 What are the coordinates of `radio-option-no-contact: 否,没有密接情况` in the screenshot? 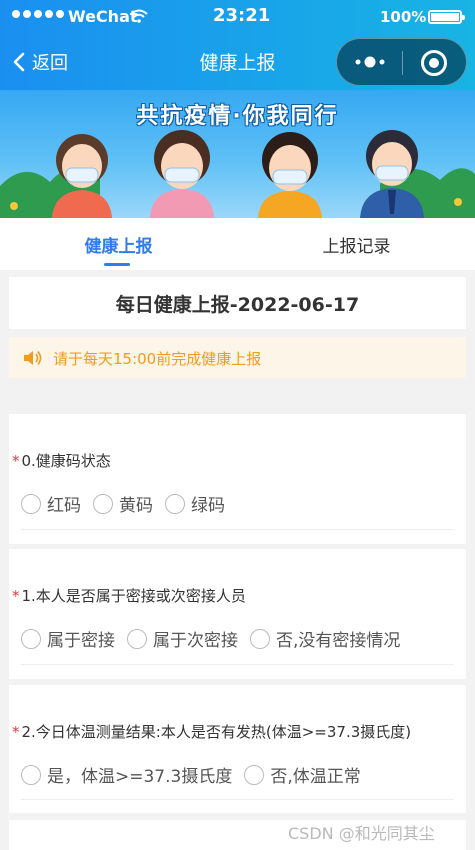 It's located at (325, 638).